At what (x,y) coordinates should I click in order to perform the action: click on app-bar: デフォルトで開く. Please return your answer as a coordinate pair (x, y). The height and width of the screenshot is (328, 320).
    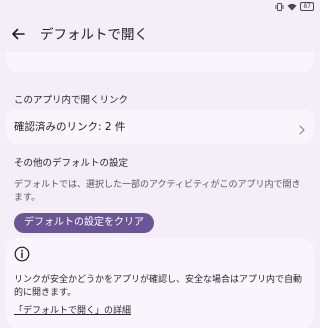
    Looking at the image, I should click on (160, 35).